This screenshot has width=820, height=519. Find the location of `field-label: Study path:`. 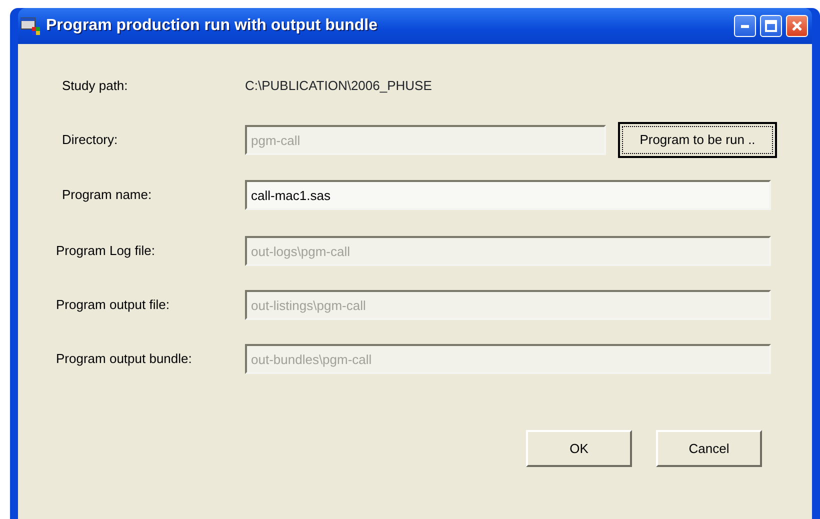

field-label: Study path: is located at coordinates (95, 86).